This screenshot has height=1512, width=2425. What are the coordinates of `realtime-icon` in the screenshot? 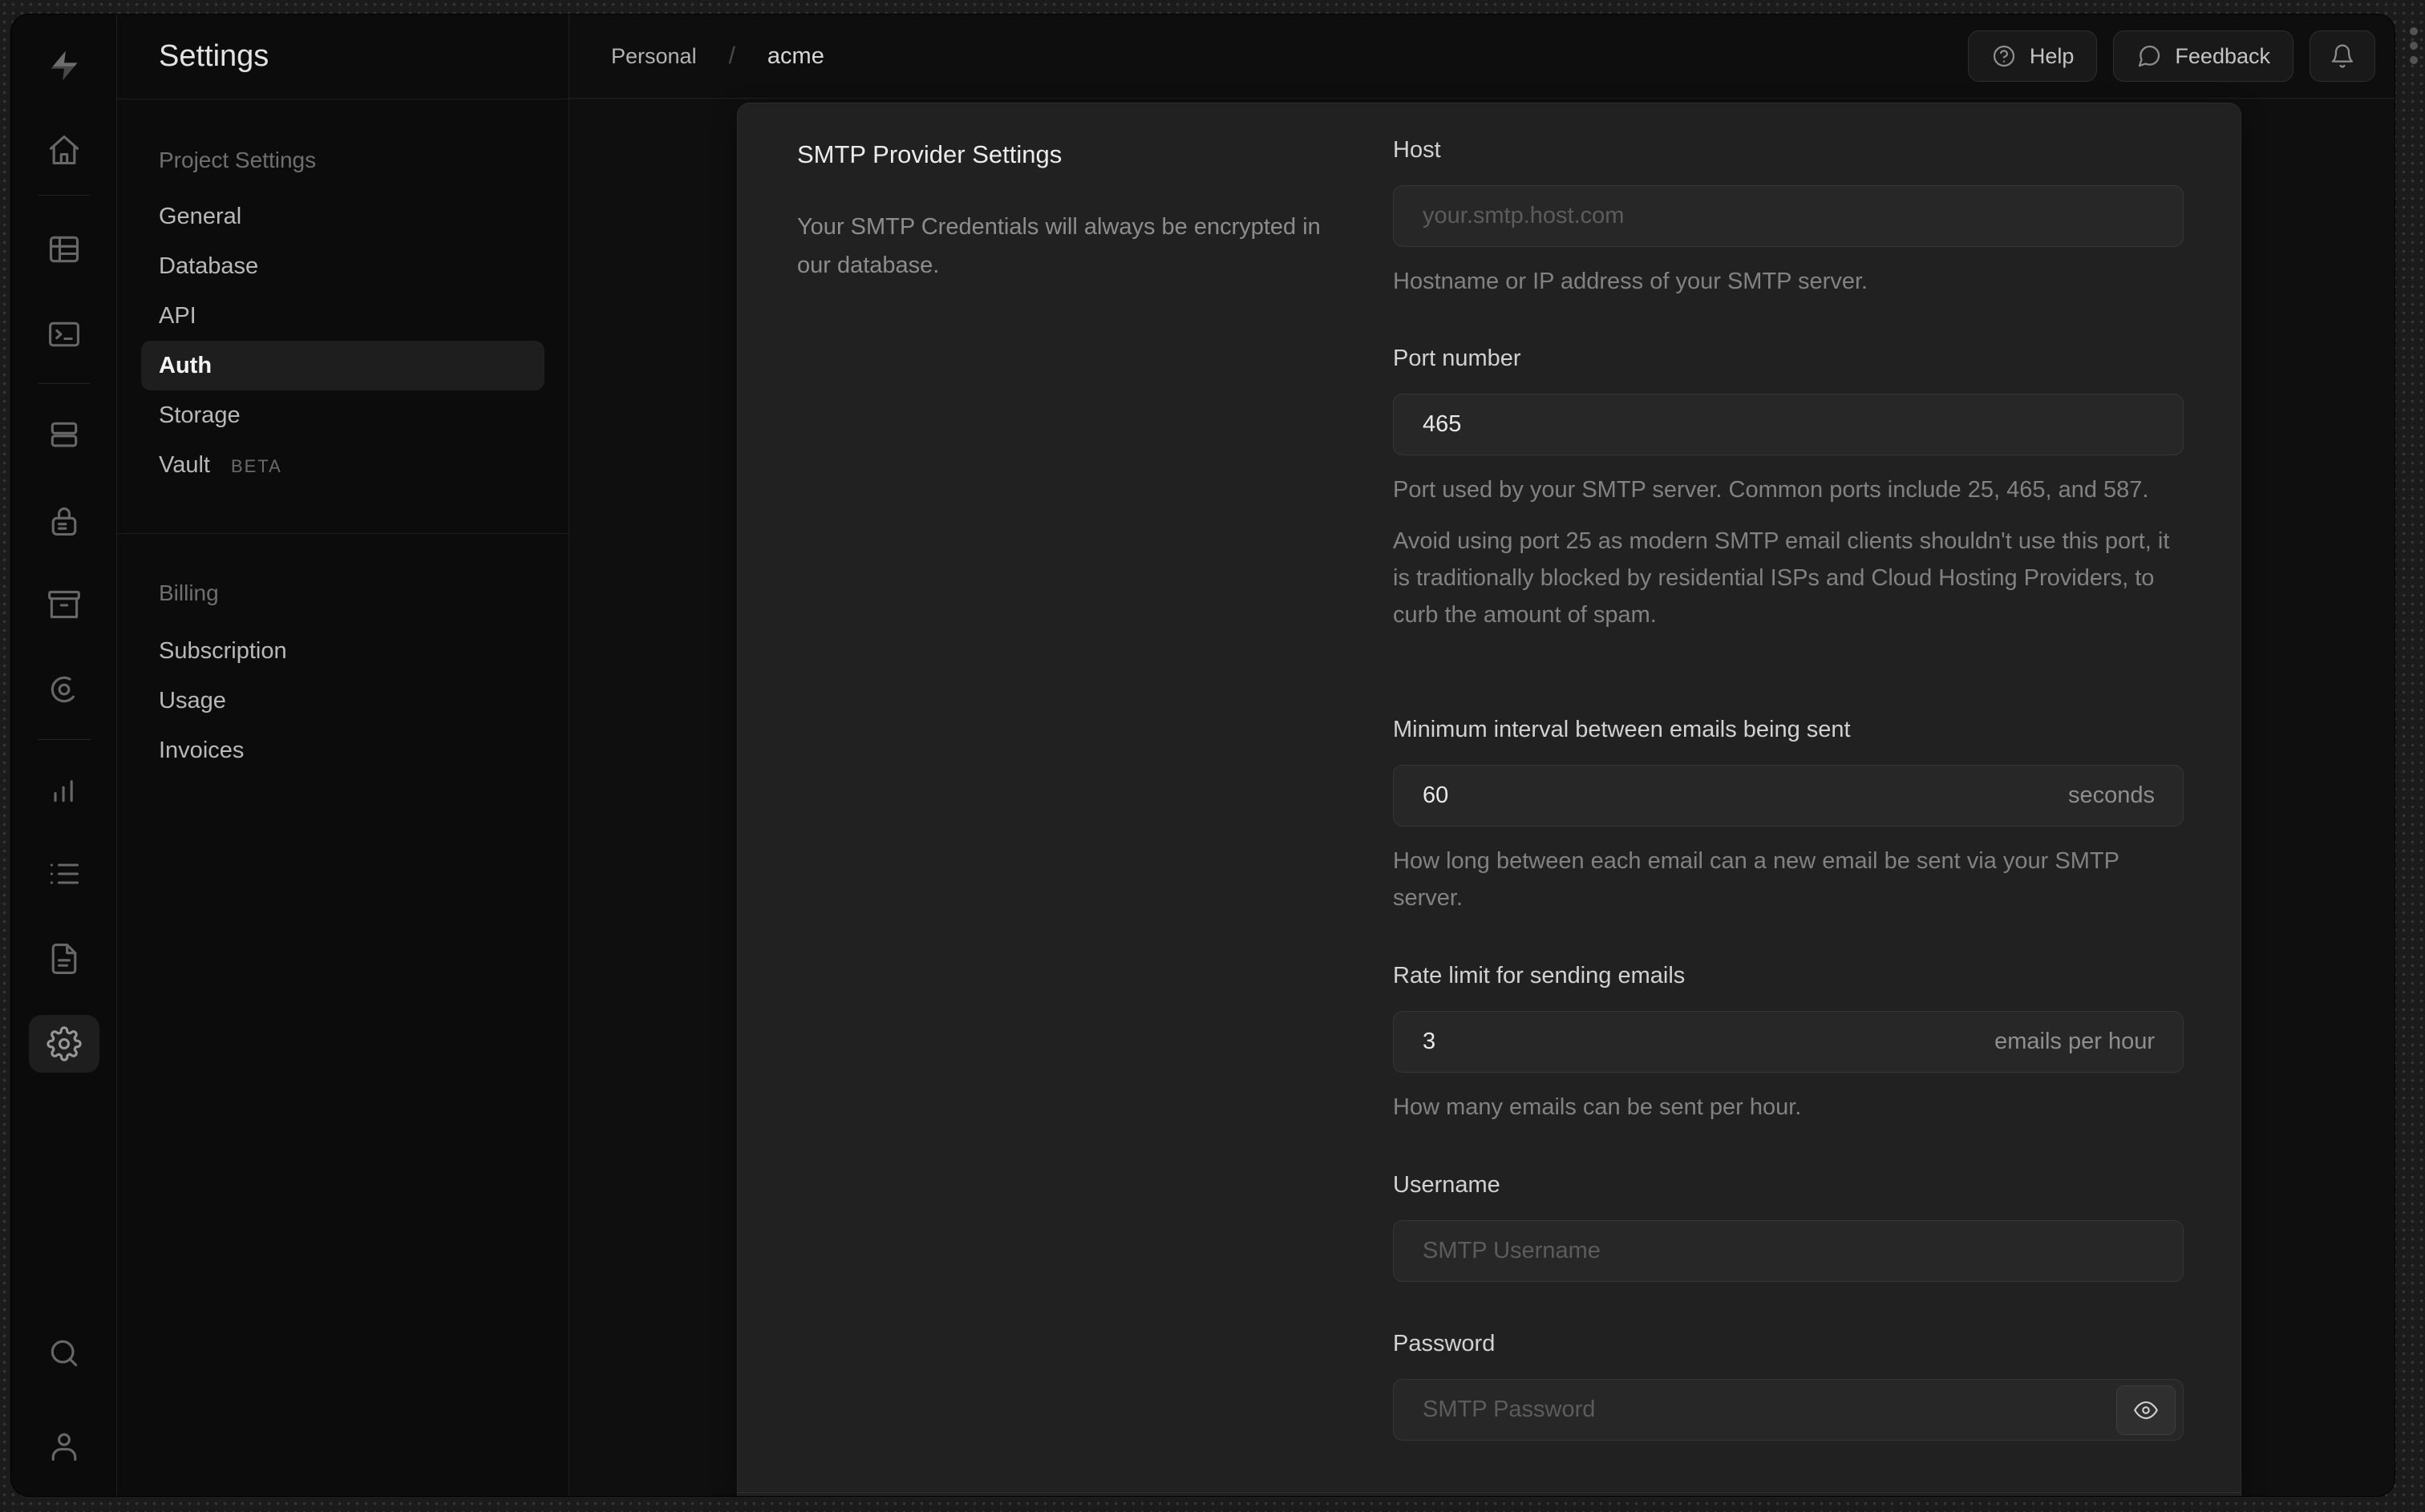 It's located at (64, 689).